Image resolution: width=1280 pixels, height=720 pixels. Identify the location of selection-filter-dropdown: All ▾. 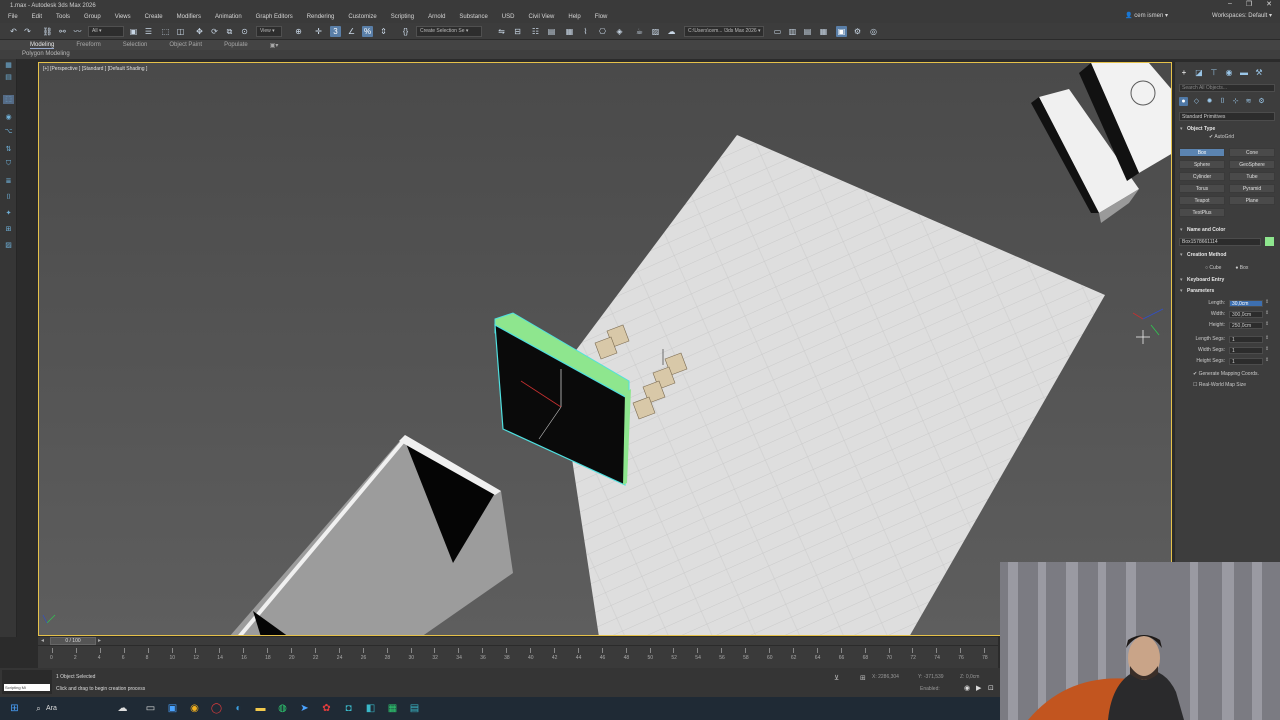
(106, 31).